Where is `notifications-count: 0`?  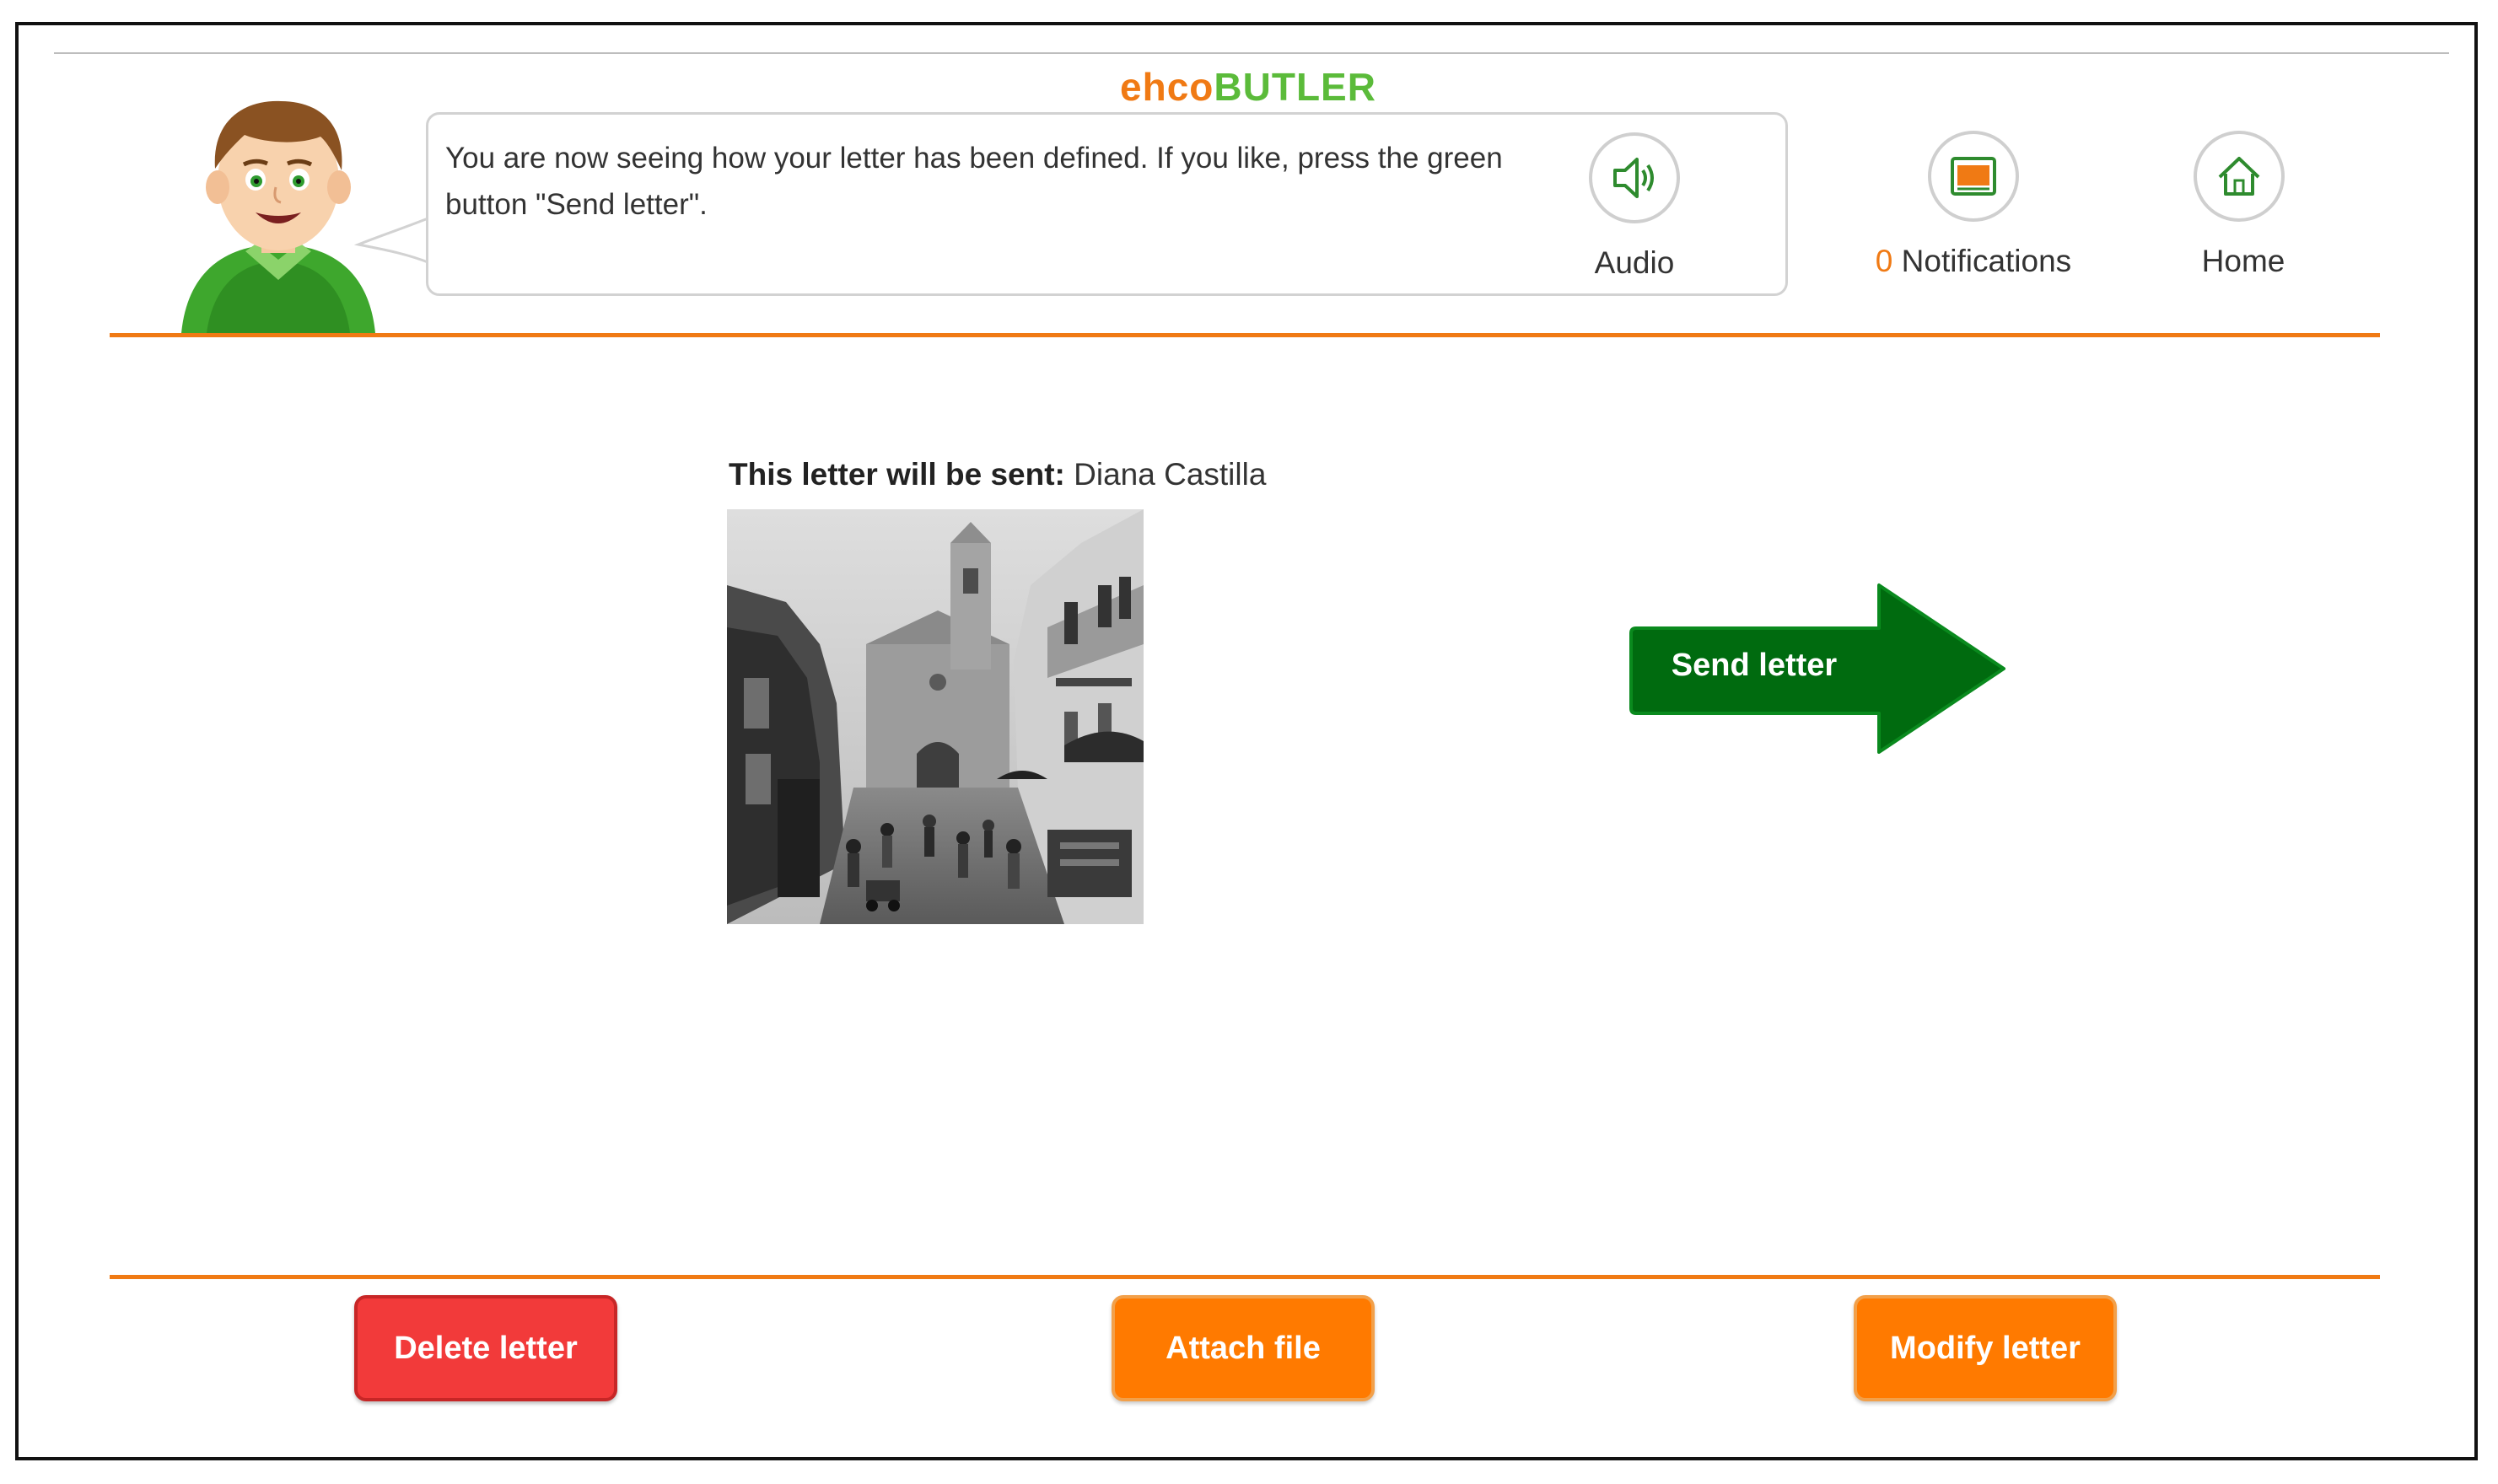
notifications-count: 0 is located at coordinates (1884, 261).